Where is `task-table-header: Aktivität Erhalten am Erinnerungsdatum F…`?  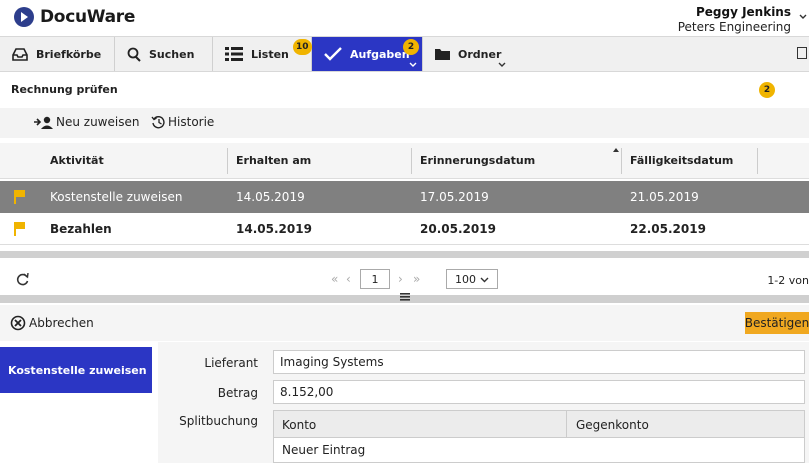
task-table-header: Aktivität Erhalten am Erinnerungsdatum F… is located at coordinates (404, 161).